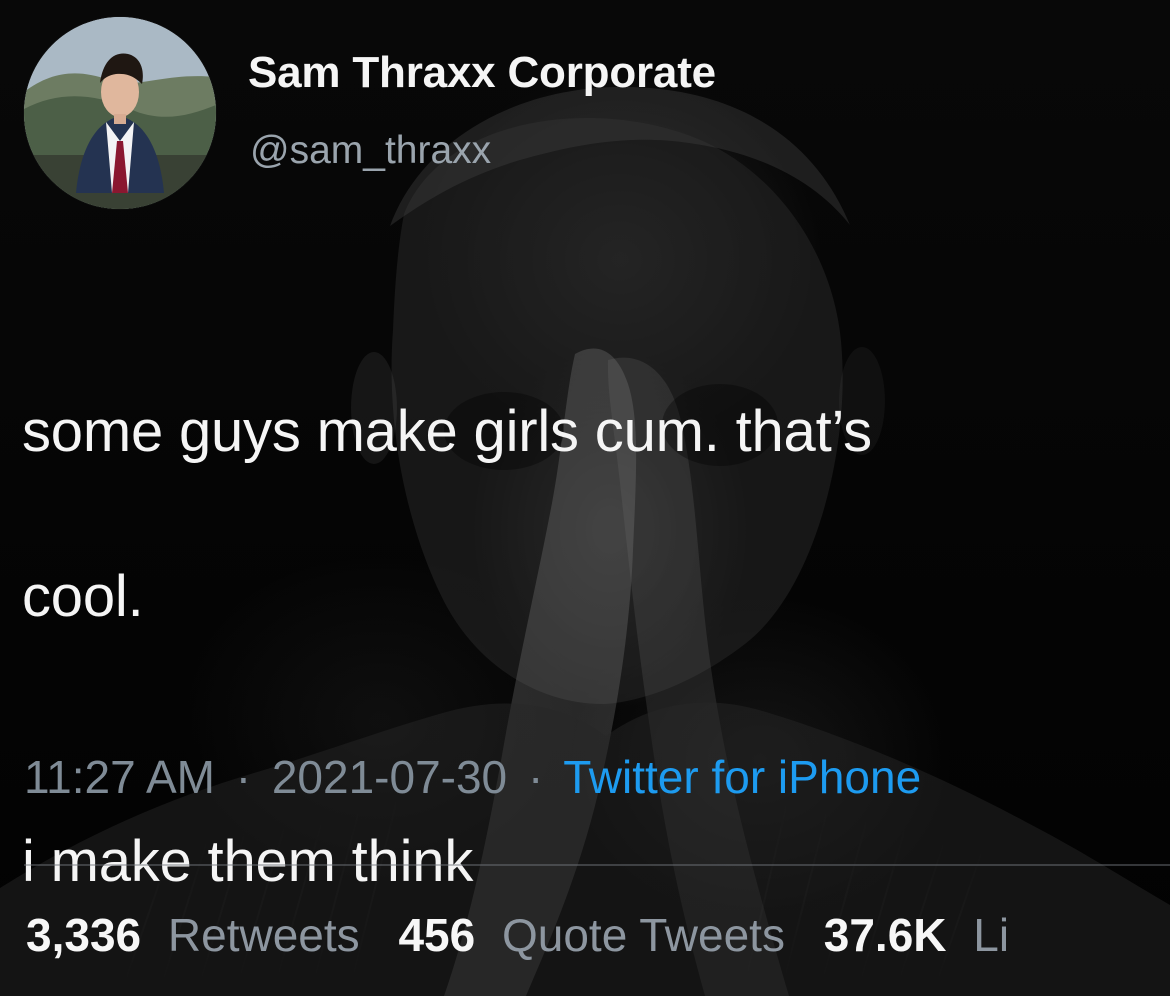 The height and width of the screenshot is (996, 1170). Describe the element at coordinates (643, 935) in the screenshot. I see `quote-tweets-label: Quote Tweets` at that location.